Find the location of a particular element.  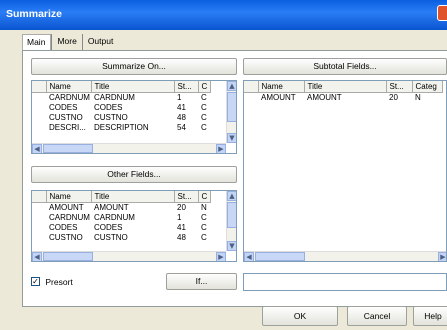

column-header: Categ is located at coordinates (427, 87).